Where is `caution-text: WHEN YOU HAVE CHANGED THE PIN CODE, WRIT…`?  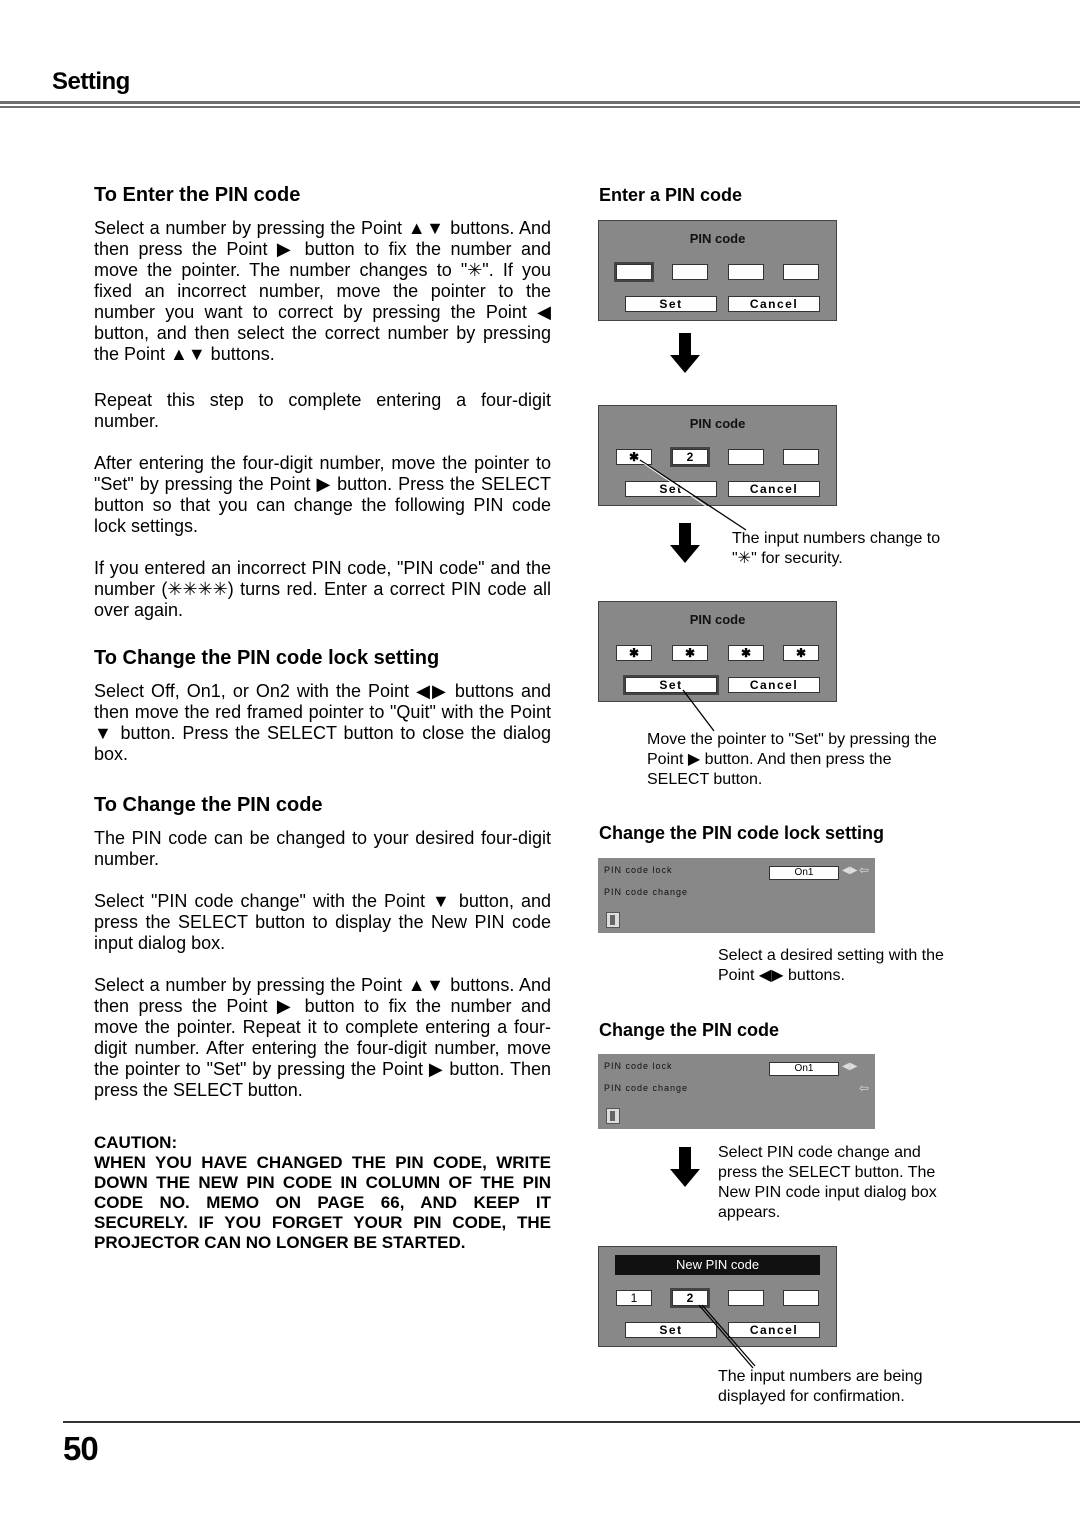 caution-text: WHEN YOU HAVE CHANGED THE PIN CODE, WRIT… is located at coordinates (322, 1202).